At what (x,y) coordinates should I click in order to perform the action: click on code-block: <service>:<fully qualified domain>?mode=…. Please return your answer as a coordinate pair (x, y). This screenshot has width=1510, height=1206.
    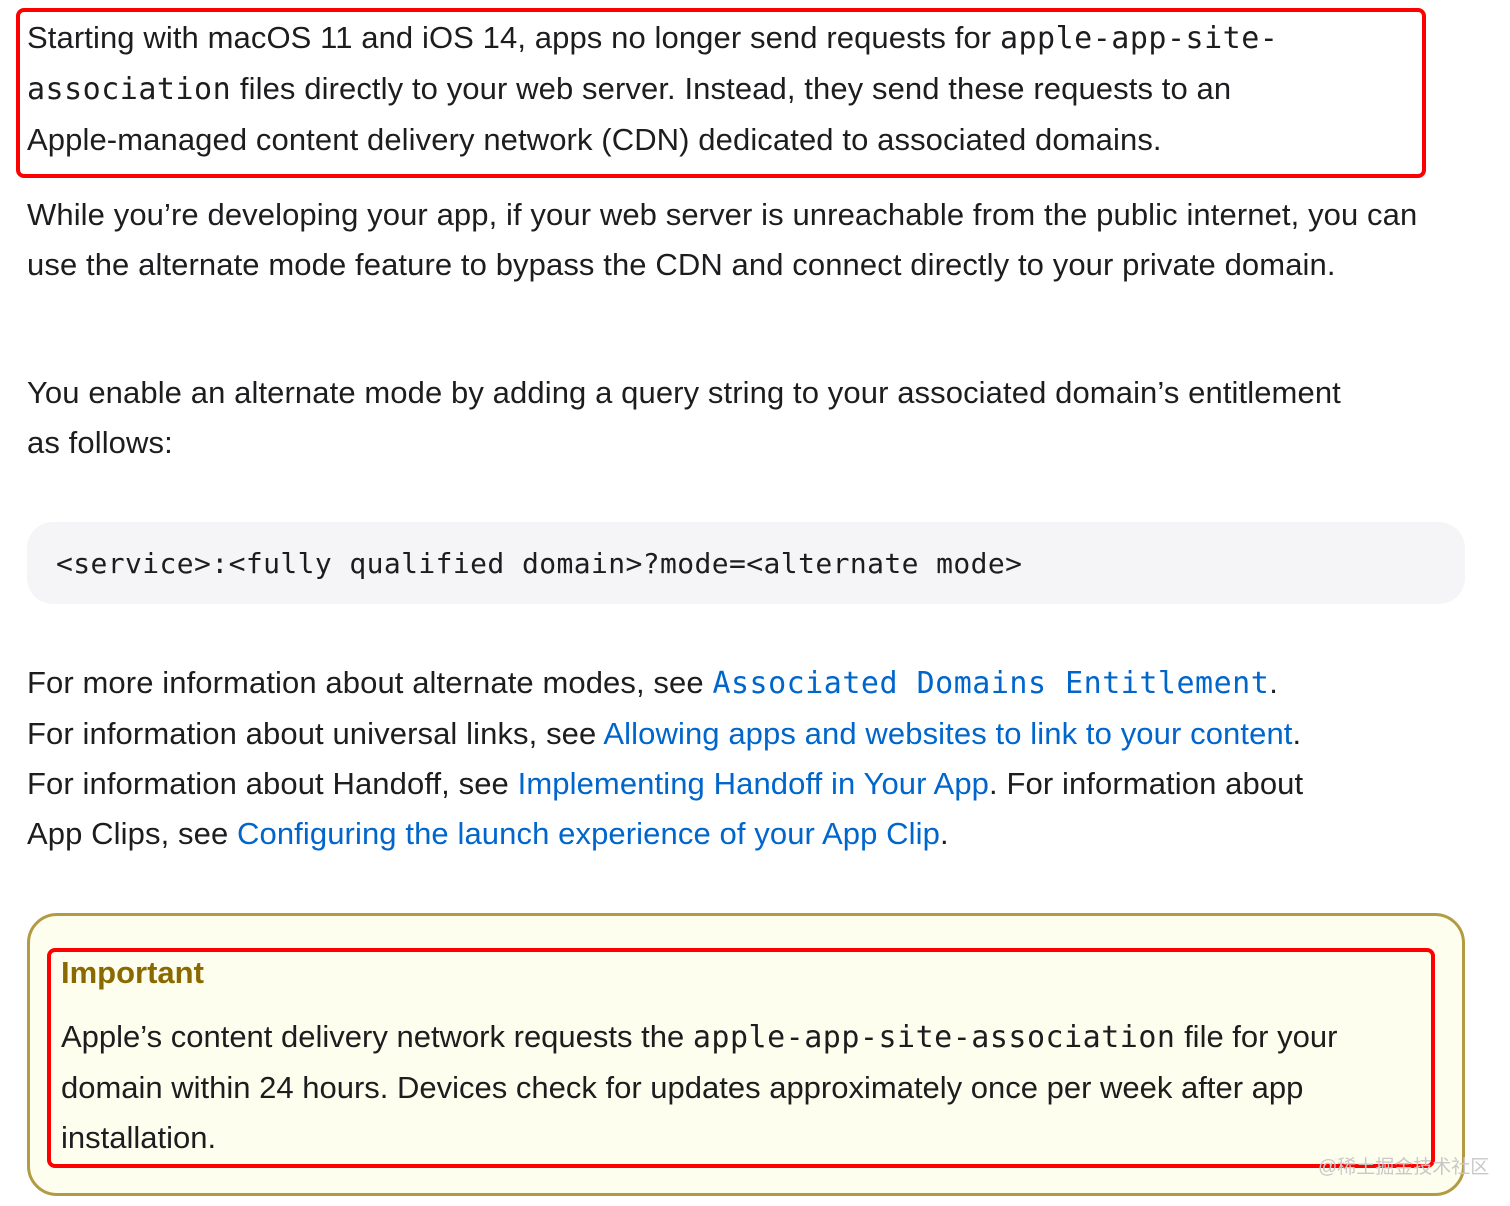
    Looking at the image, I should click on (746, 563).